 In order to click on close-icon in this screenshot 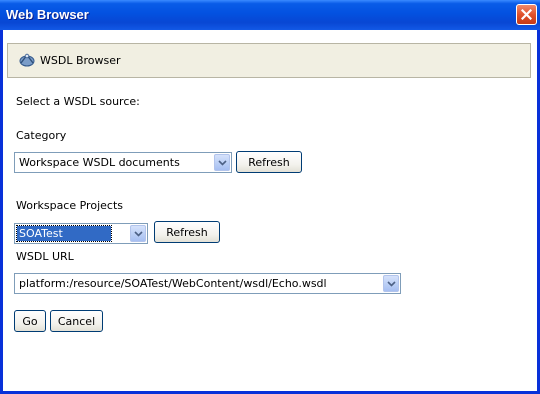, I will do `click(526, 14)`.